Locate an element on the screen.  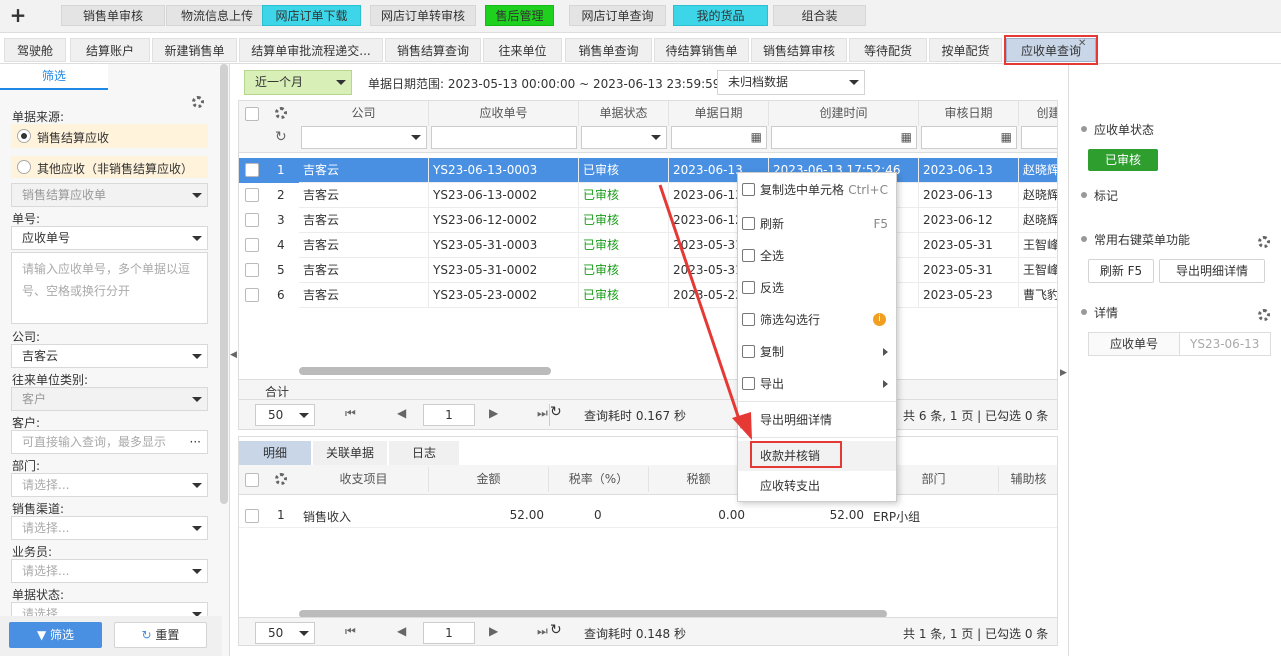
radio-checked-icon is located at coordinates (24, 136).